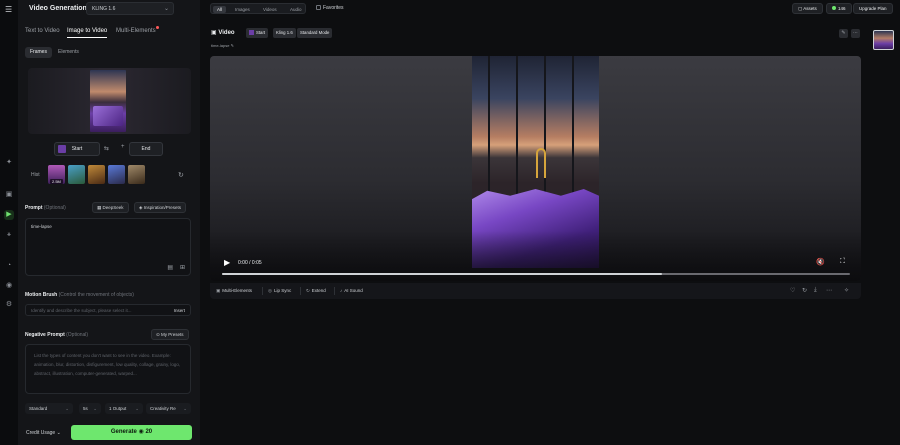 This screenshot has width=900, height=445. Describe the element at coordinates (792, 290) in the screenshot. I see `favorite-icon: ♡` at that location.